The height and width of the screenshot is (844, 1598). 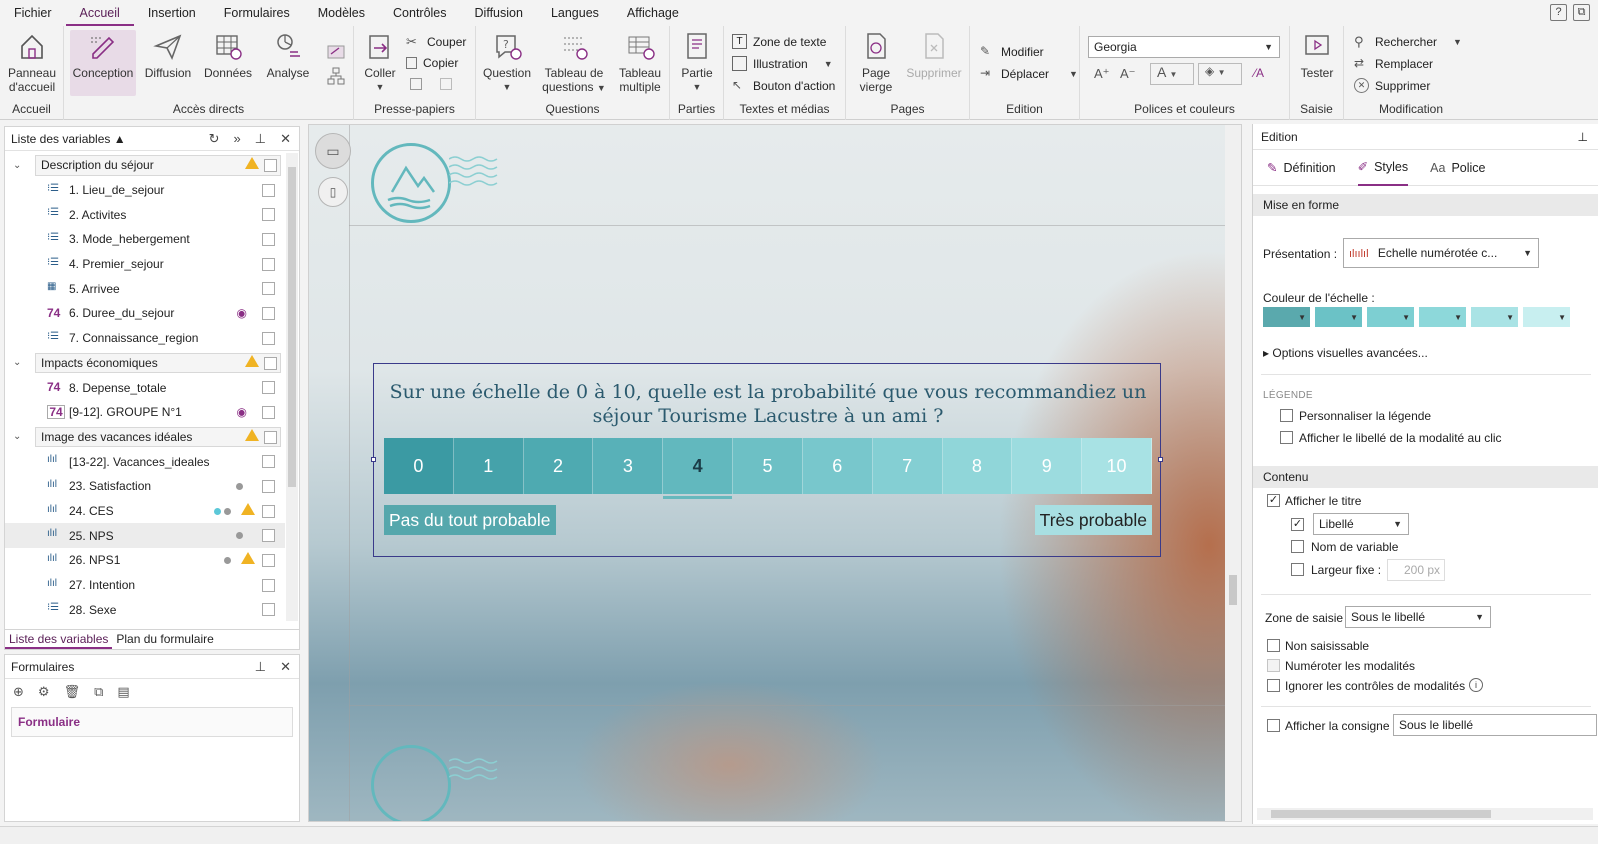 I want to click on tree-structure-icon, so click(x=336, y=76).